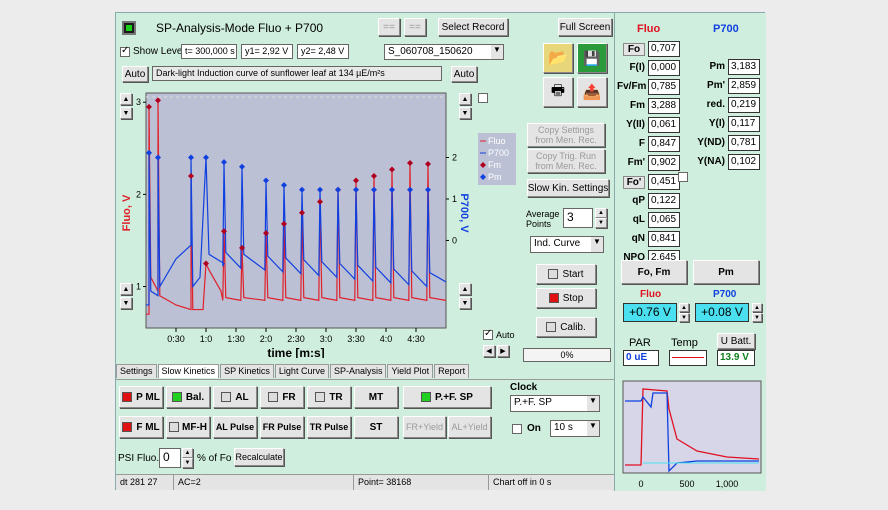 Image resolution: width=888 pixels, height=510 pixels. I want to click on y2-down-arrow-icon-2: ▼, so click(465, 303).